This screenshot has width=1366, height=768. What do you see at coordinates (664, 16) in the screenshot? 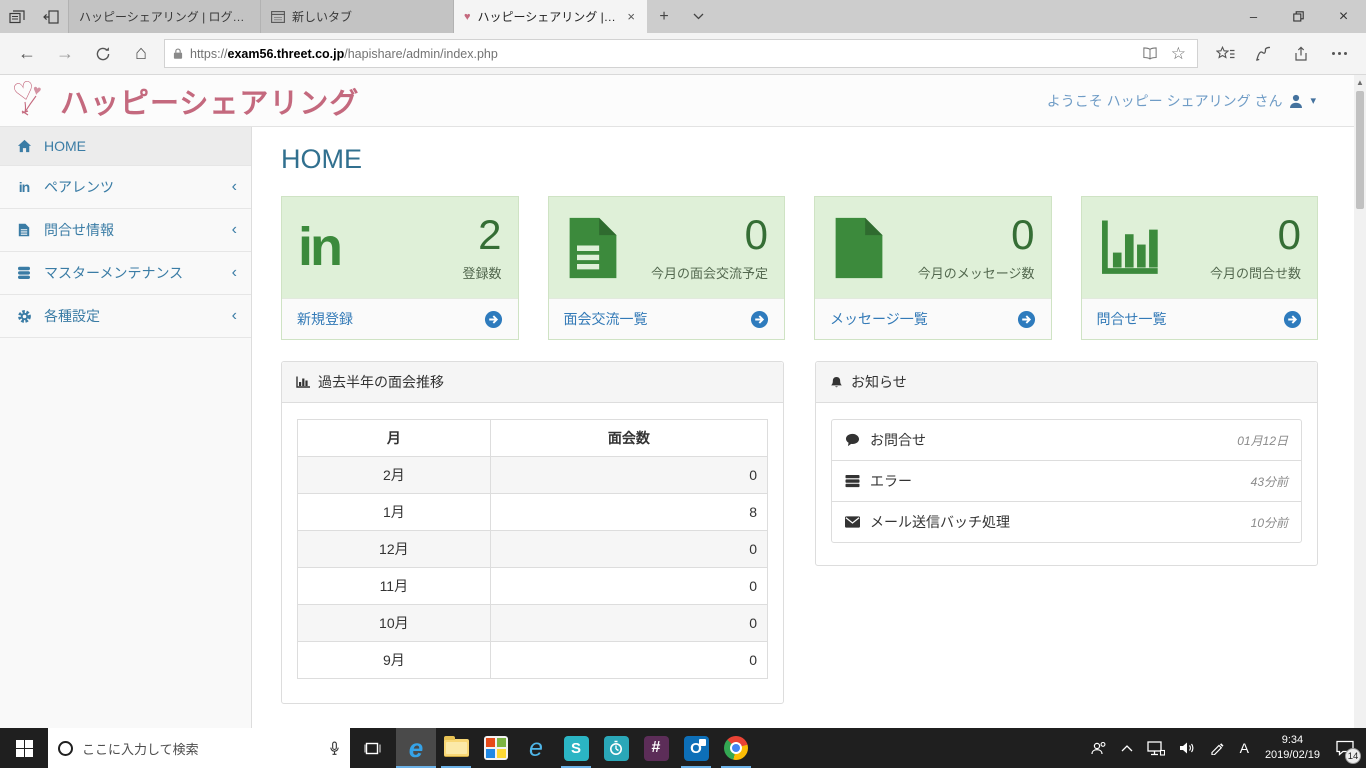
I see `new-tab-button: +` at bounding box center [664, 16].